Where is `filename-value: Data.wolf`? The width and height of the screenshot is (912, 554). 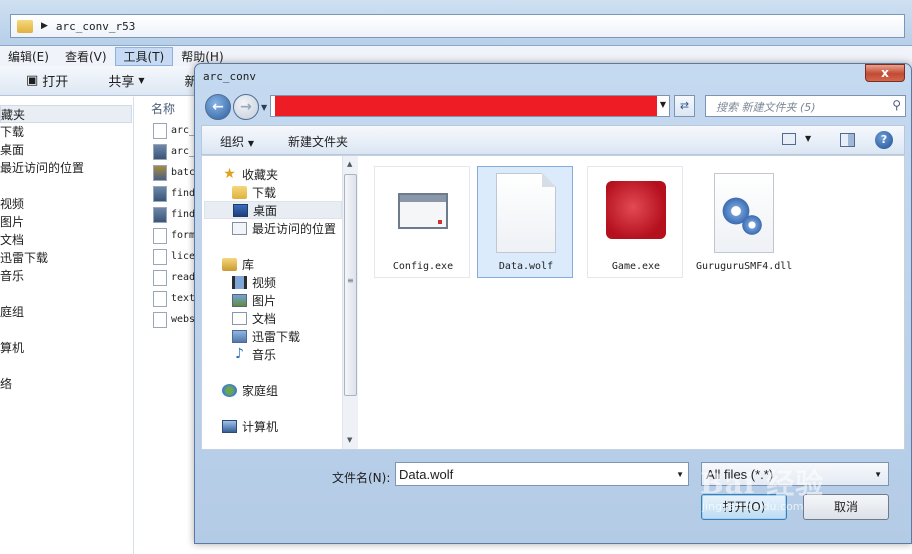 filename-value: Data.wolf is located at coordinates (426, 474).